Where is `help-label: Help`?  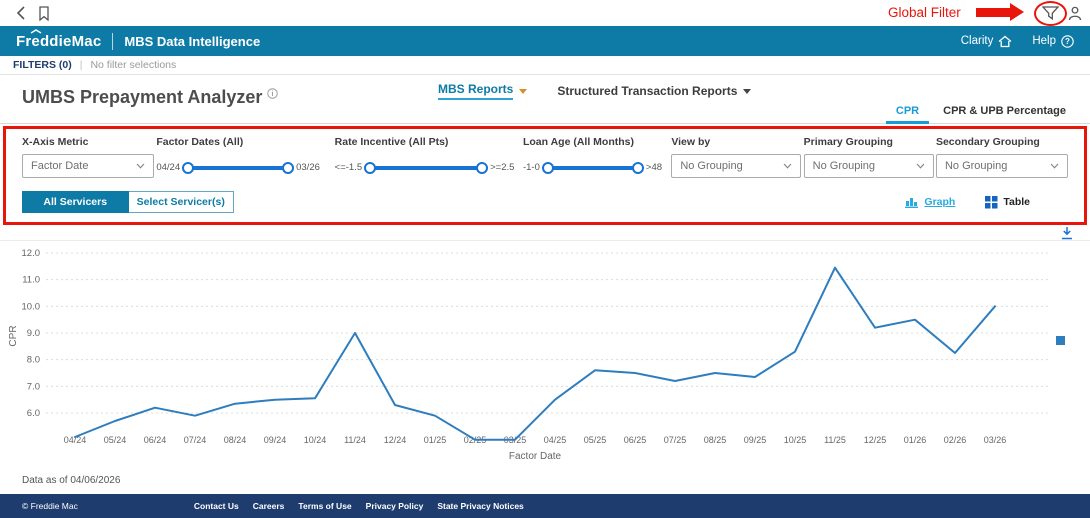 help-label: Help is located at coordinates (1044, 41).